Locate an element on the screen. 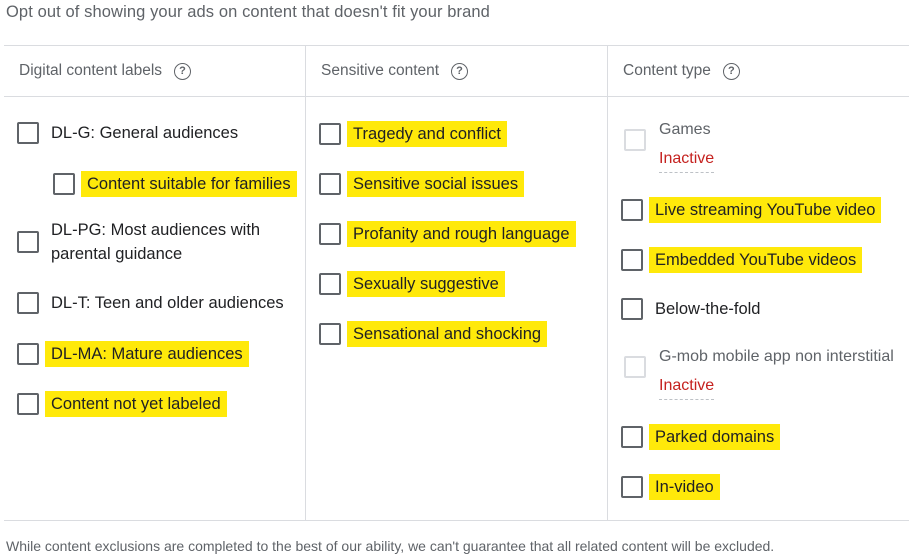 The width and height of the screenshot is (912, 560). checkbox-label: Sensational and shocking is located at coordinates (447, 334).